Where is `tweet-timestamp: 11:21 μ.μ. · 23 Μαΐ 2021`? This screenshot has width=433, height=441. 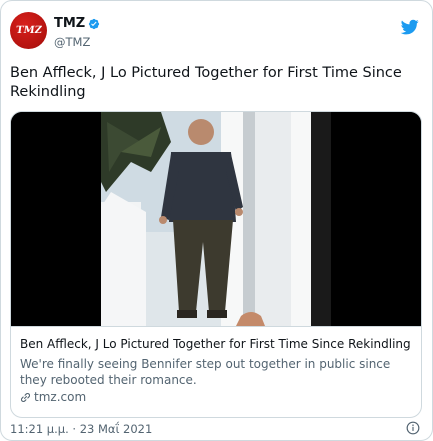
tweet-timestamp: 11:21 μ.μ. · 23 Μαΐ 2021 is located at coordinates (81, 429).